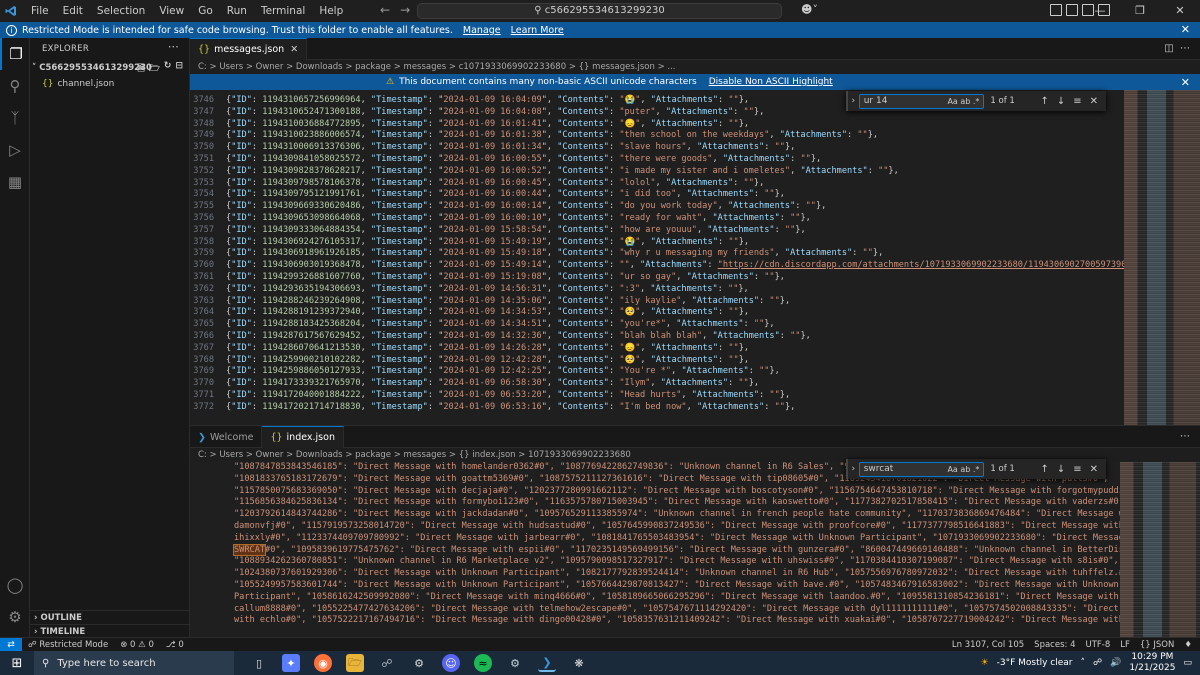  I want to click on shield-app-icon: ☍, so click(387, 663).